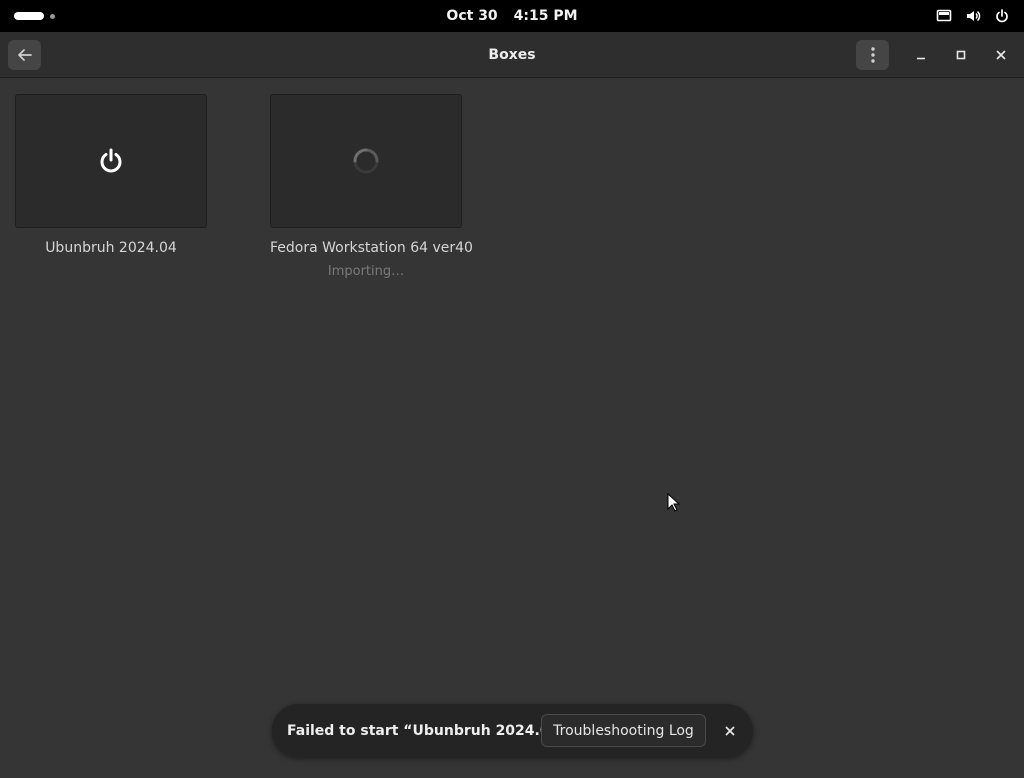  What do you see at coordinates (512, 55) in the screenshot?
I see `header-bar: Boxes` at bounding box center [512, 55].